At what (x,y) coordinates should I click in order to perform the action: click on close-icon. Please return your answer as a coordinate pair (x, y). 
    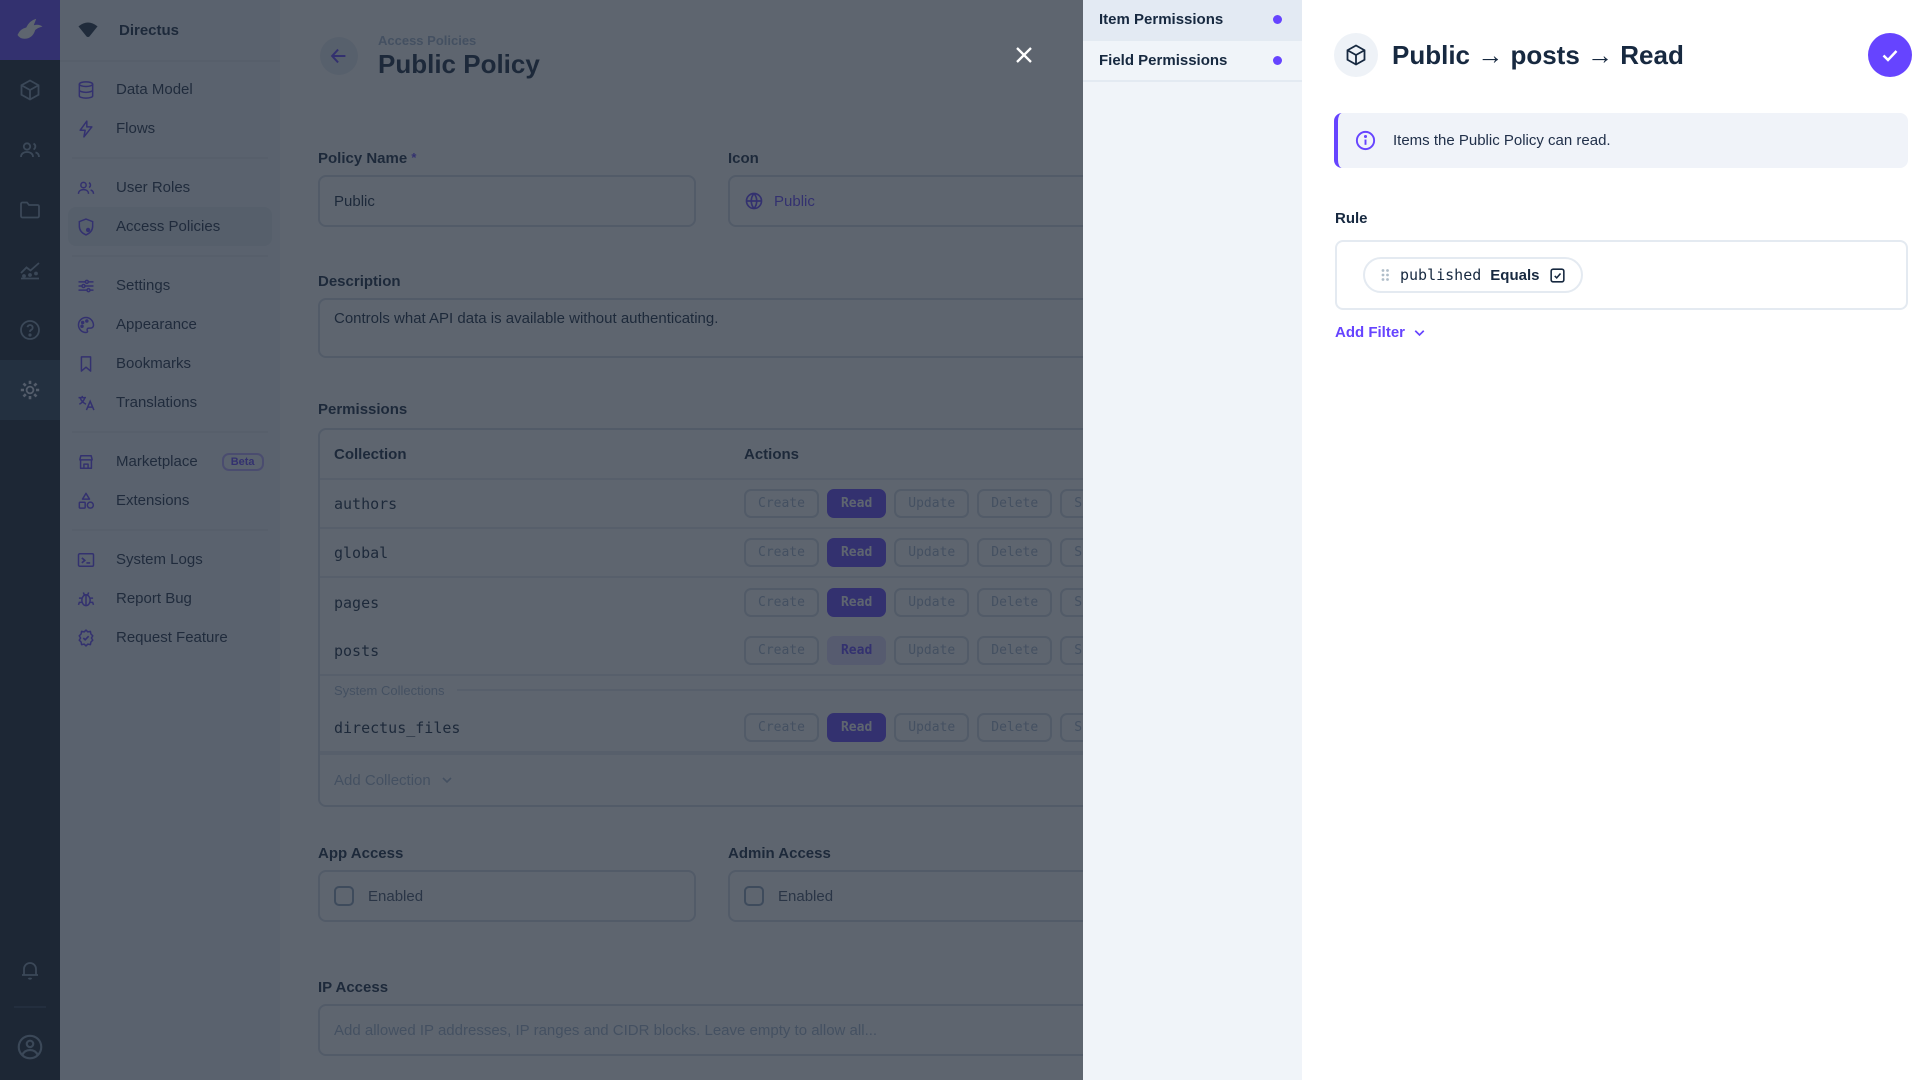
    Looking at the image, I should click on (1024, 55).